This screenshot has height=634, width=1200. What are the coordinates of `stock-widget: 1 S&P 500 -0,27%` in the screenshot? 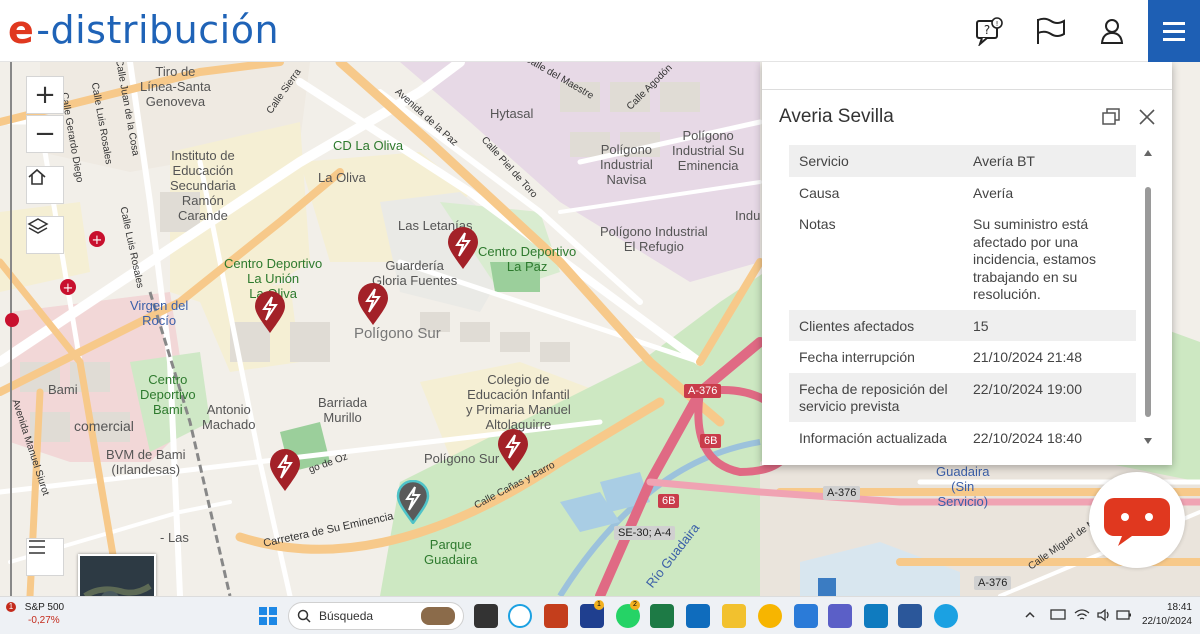 It's located at (35, 614).